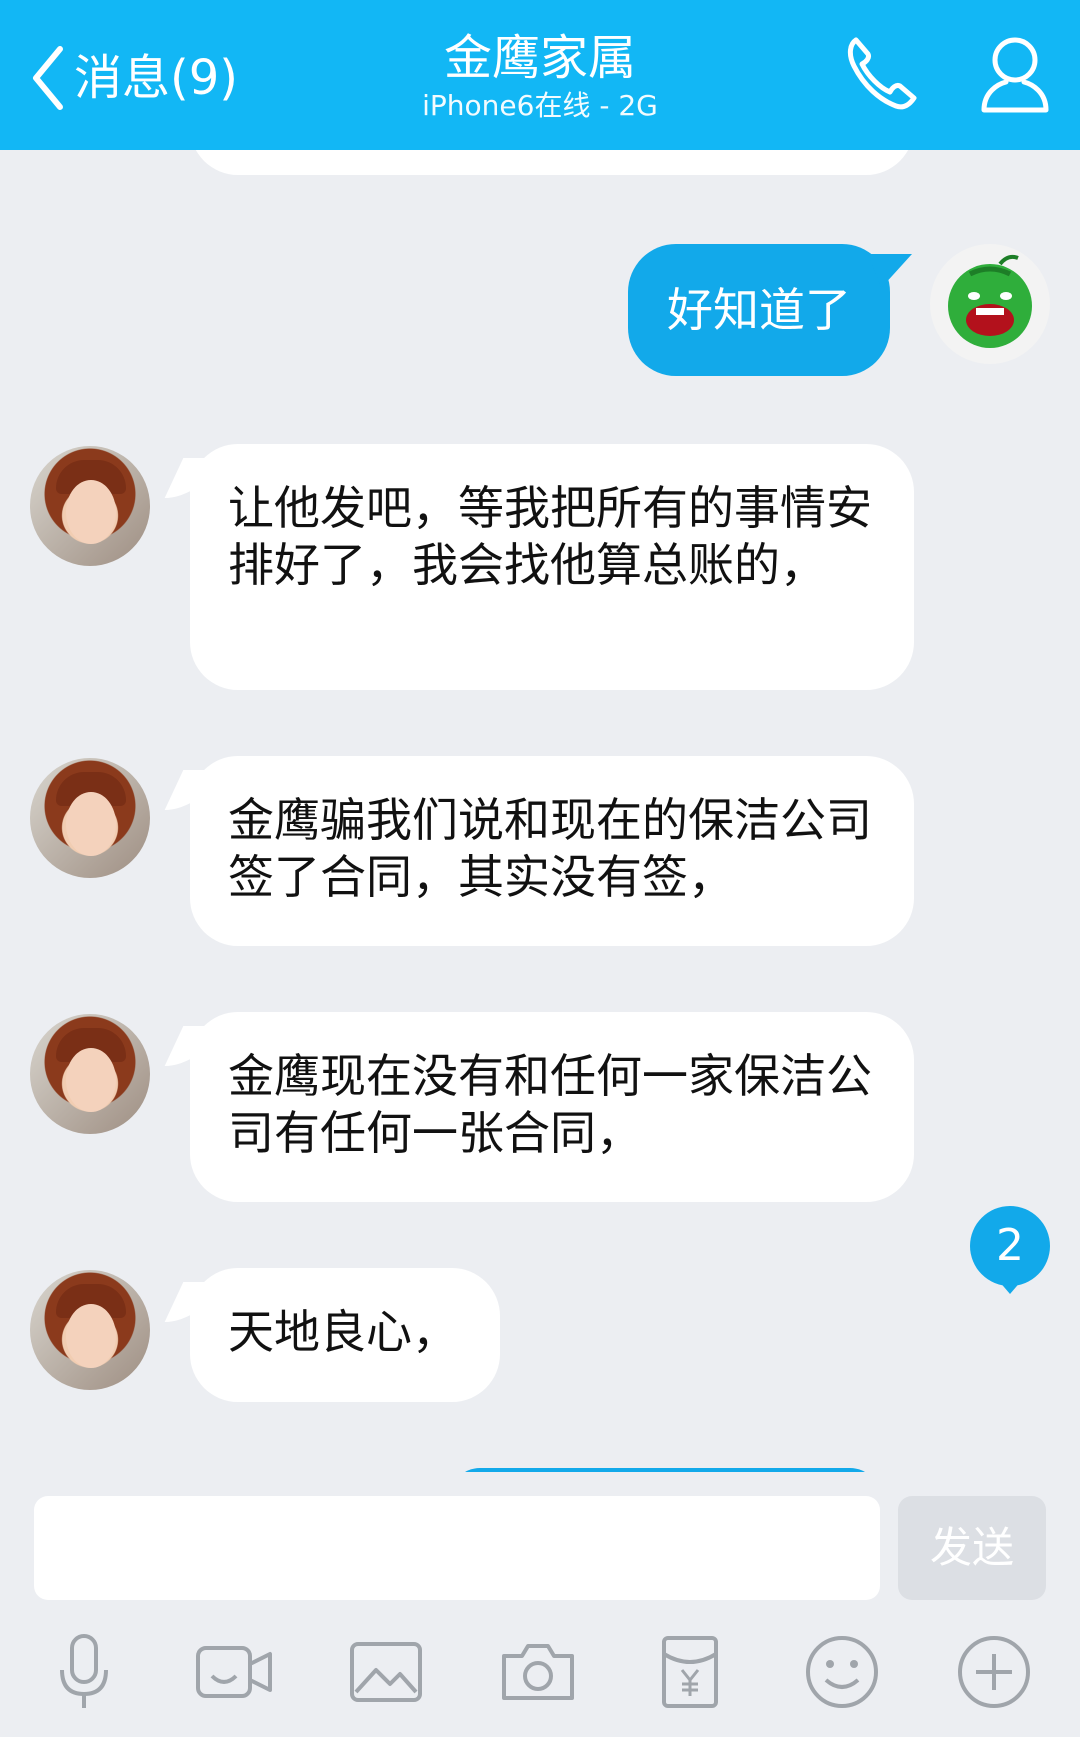  I want to click on microphone-icon, so click(84, 1672).